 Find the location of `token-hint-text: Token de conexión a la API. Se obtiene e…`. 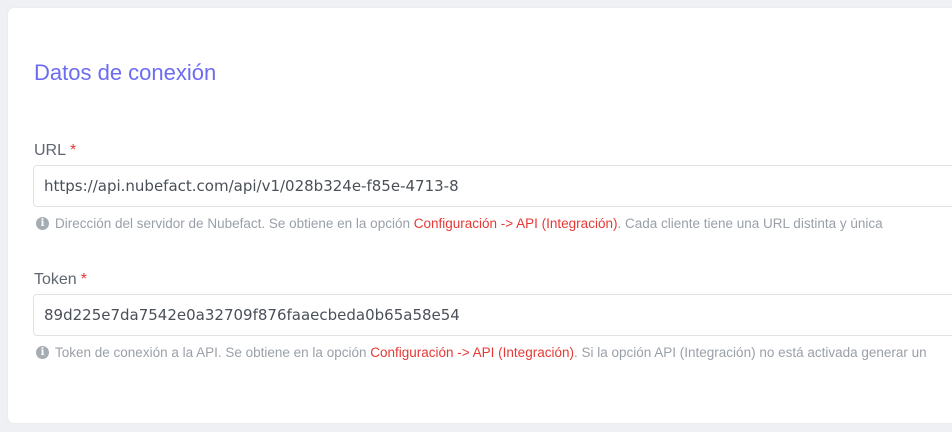

token-hint-text: Token de conexión a la API. Se obtiene e… is located at coordinates (213, 352).